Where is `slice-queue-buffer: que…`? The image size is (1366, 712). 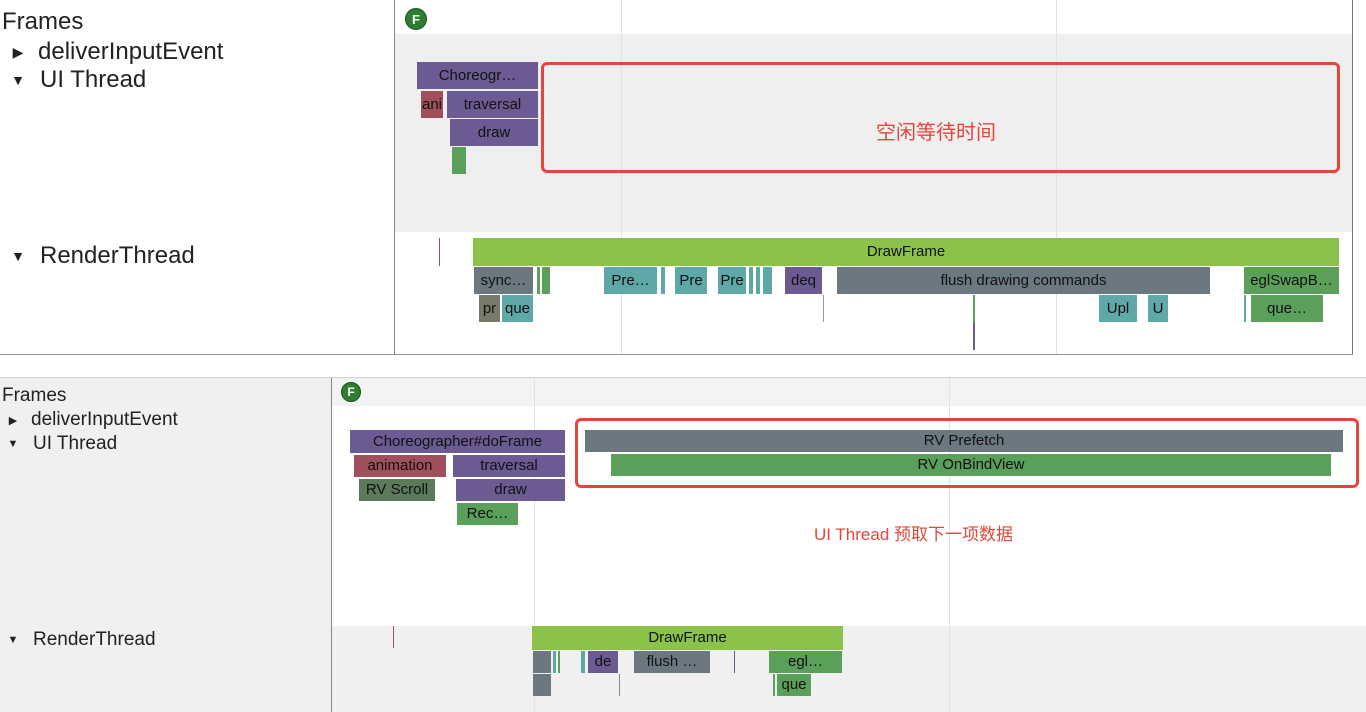 slice-queue-buffer: que… is located at coordinates (1287, 308).